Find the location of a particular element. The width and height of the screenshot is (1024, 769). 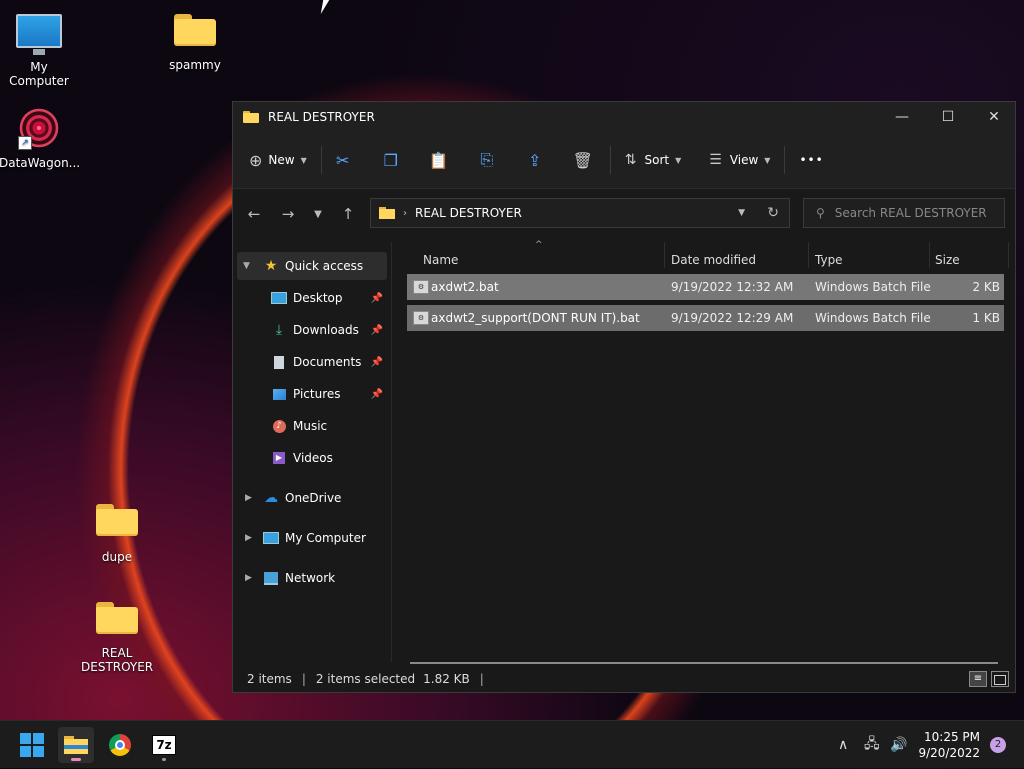

copy-icon: ❐ is located at coordinates (390, 160).